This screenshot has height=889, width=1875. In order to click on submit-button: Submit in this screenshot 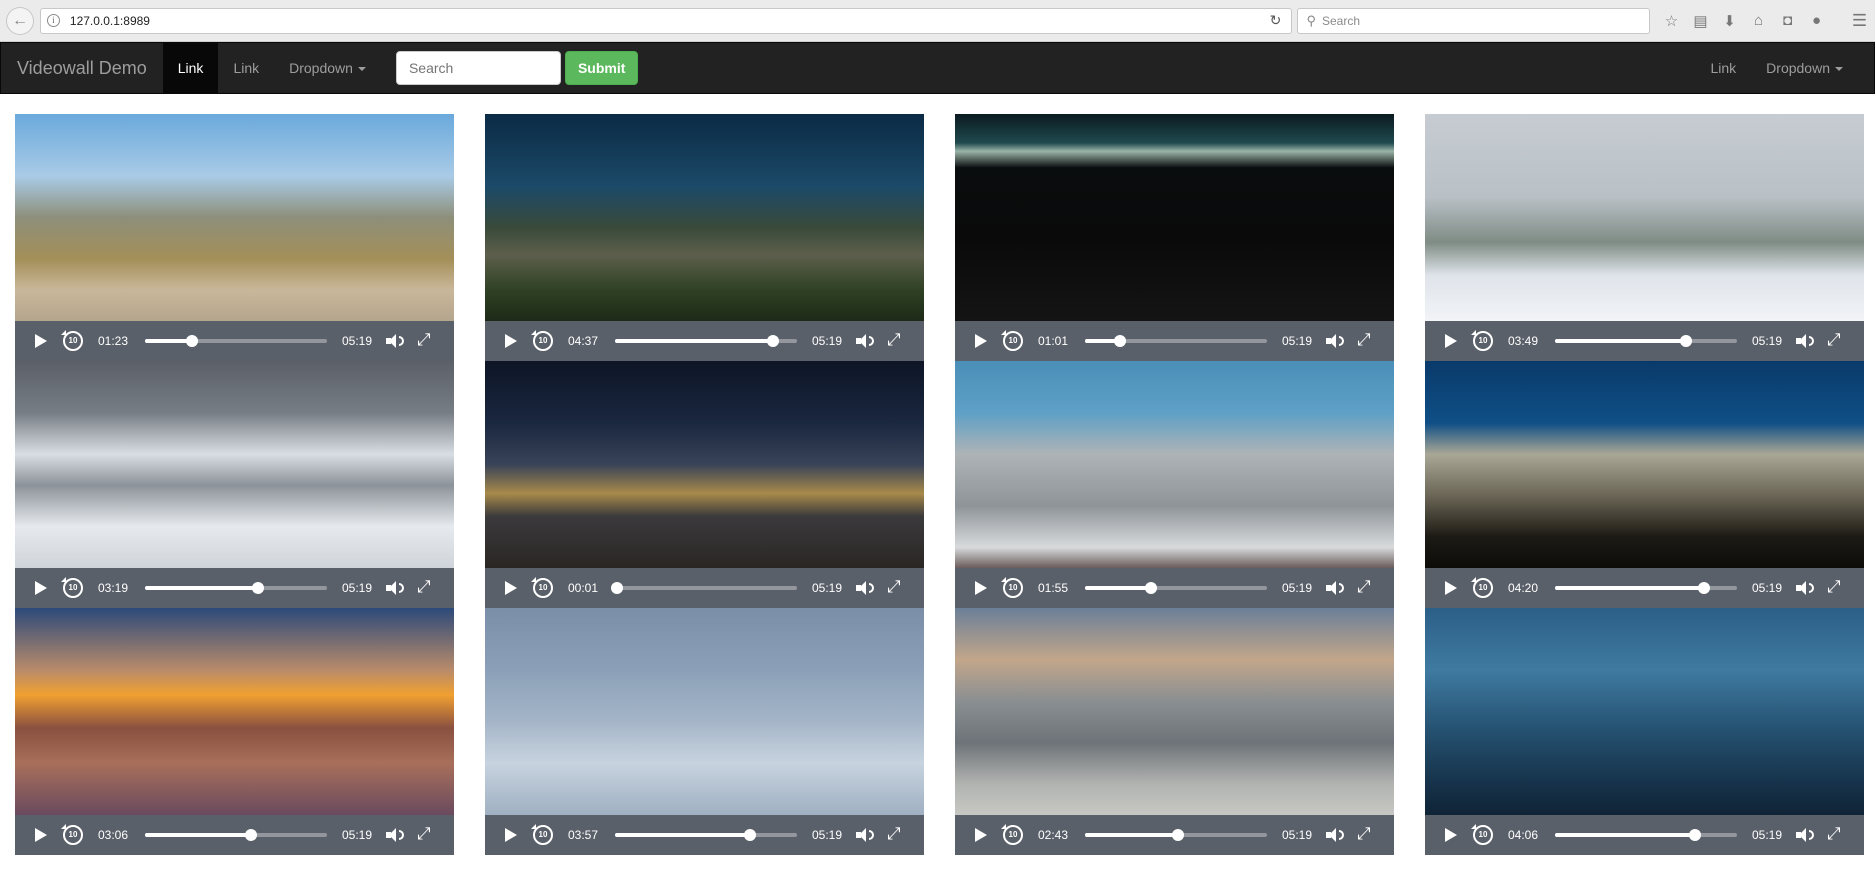, I will do `click(601, 68)`.